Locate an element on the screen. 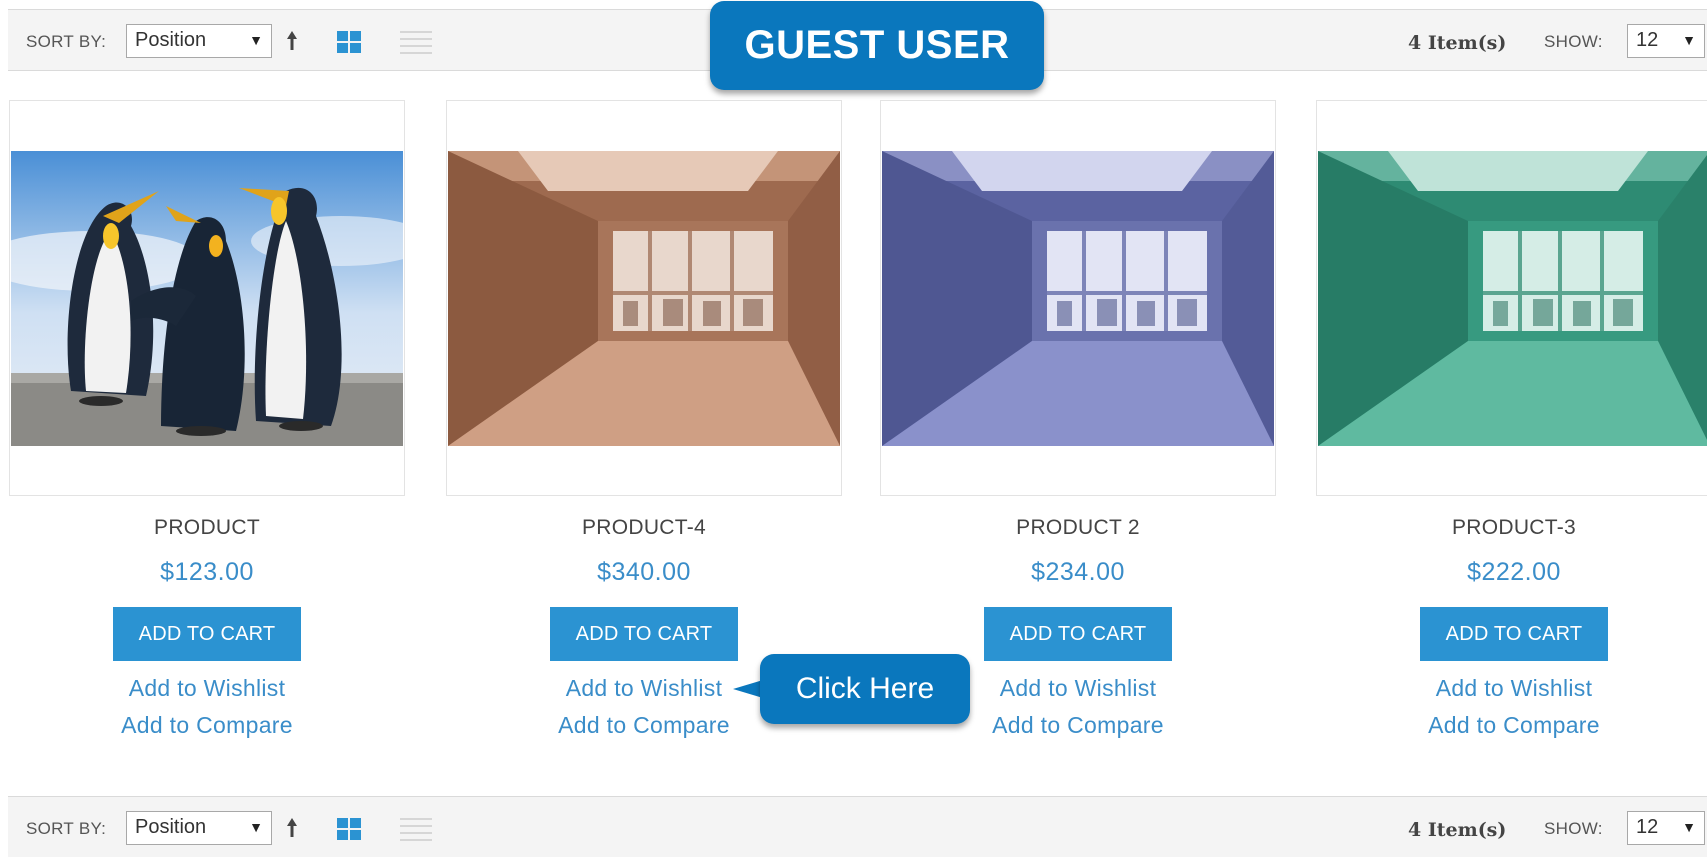 This screenshot has width=1707, height=857. product-image-room-green is located at coordinates (1512, 298).